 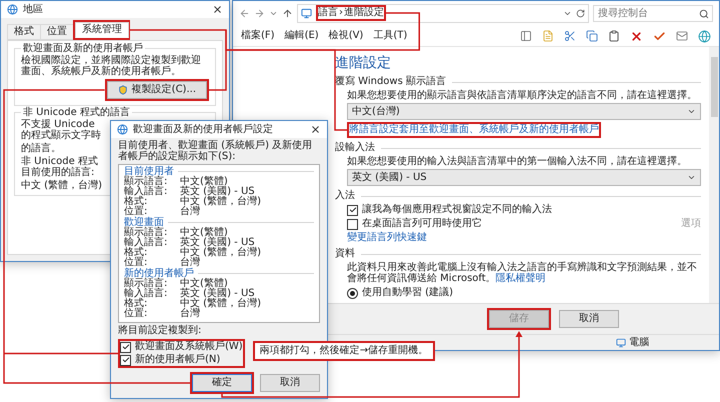 I want to click on description-text: 如果您想要使用的顯示語言與依語言清單順序決定的語言不同，請在這裡選擇。, so click(x=522, y=95).